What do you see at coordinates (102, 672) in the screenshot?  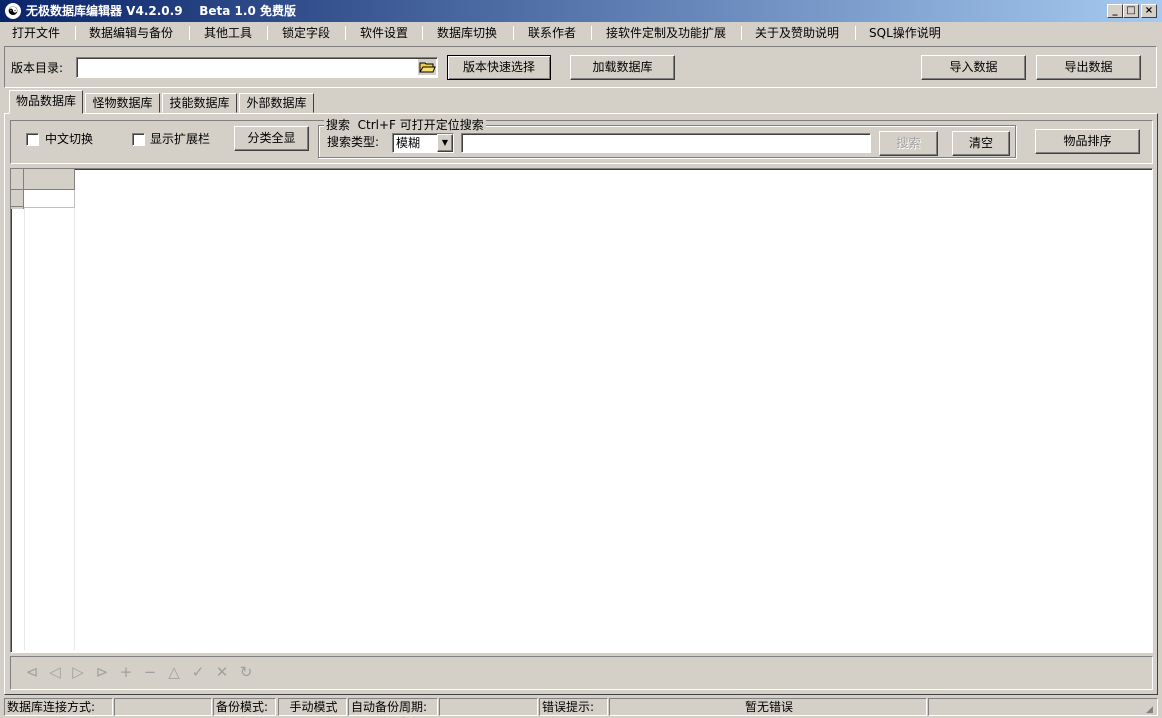 I see `last-record-icon: ⊳` at bounding box center [102, 672].